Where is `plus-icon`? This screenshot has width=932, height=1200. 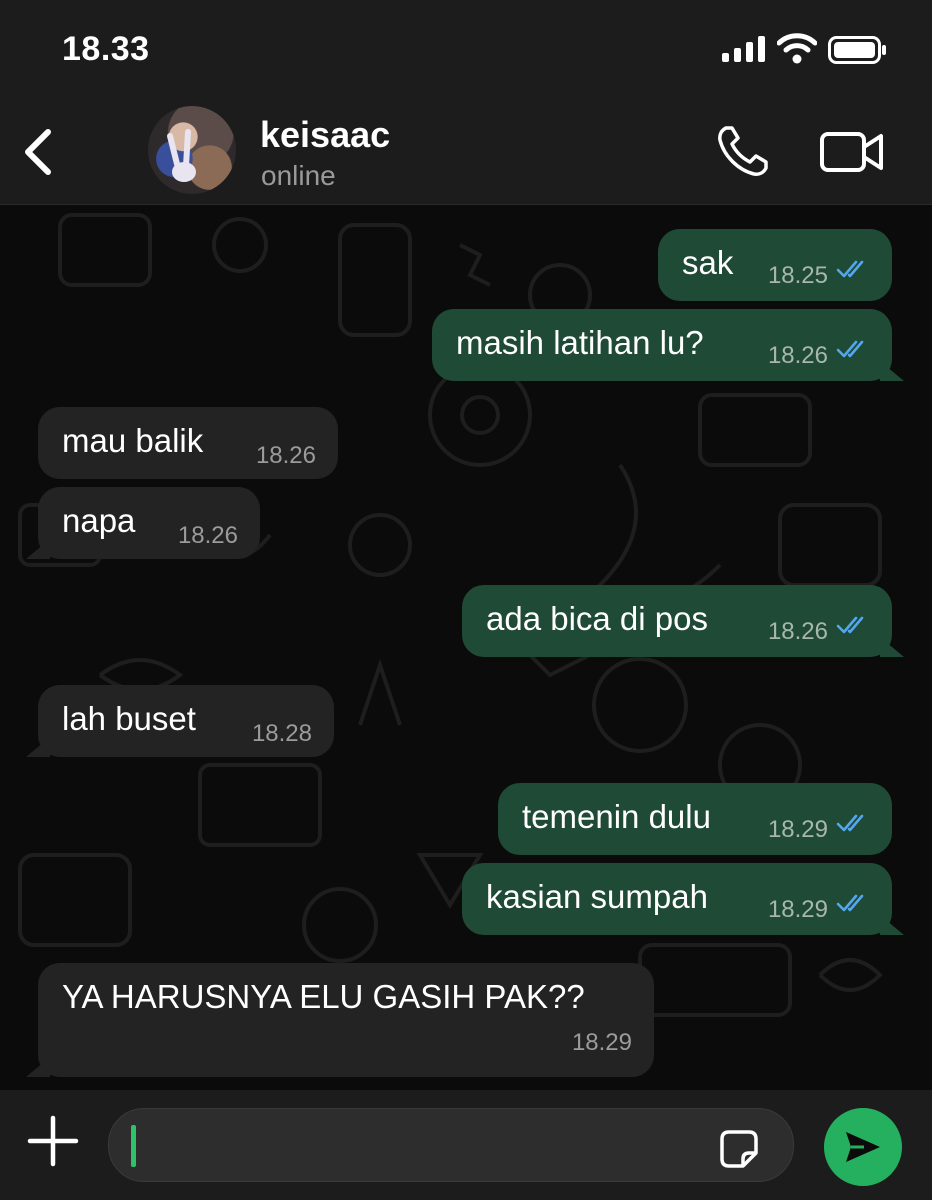
plus-icon is located at coordinates (53, 1141).